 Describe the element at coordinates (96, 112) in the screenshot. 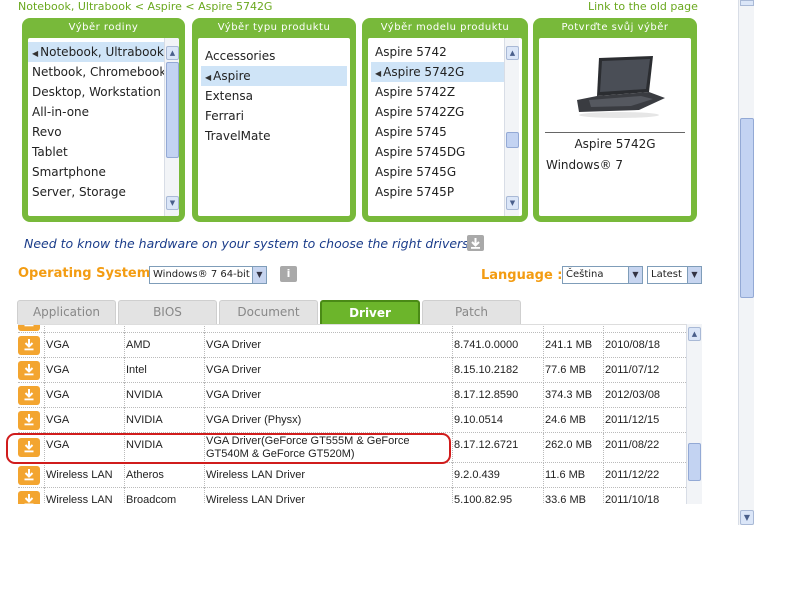

I see `family-item: All-in-one` at that location.